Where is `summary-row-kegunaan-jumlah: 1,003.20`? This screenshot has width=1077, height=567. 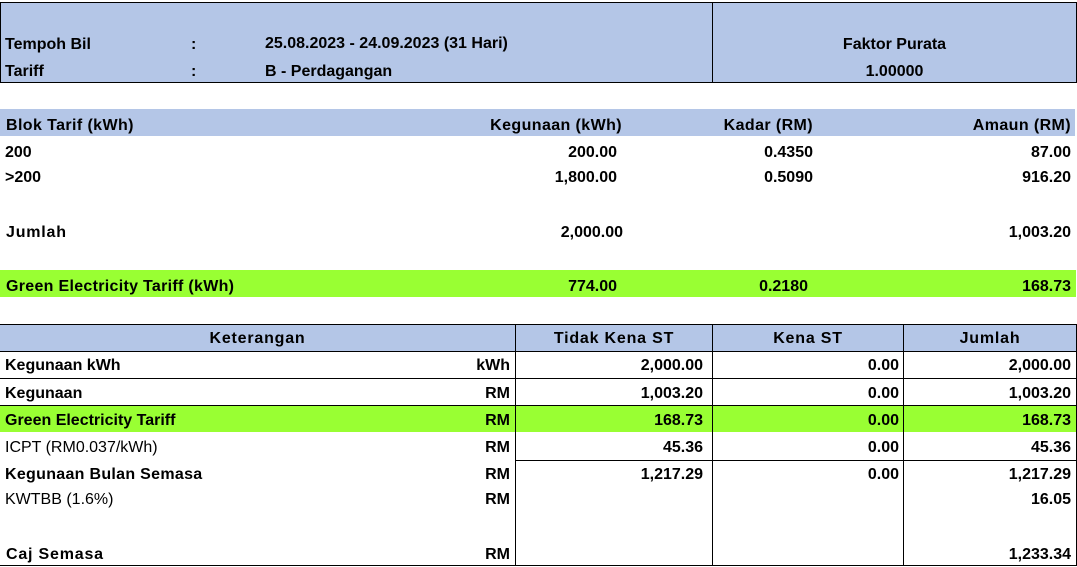
summary-row-kegunaan-jumlah: 1,003.20 is located at coordinates (1039, 393).